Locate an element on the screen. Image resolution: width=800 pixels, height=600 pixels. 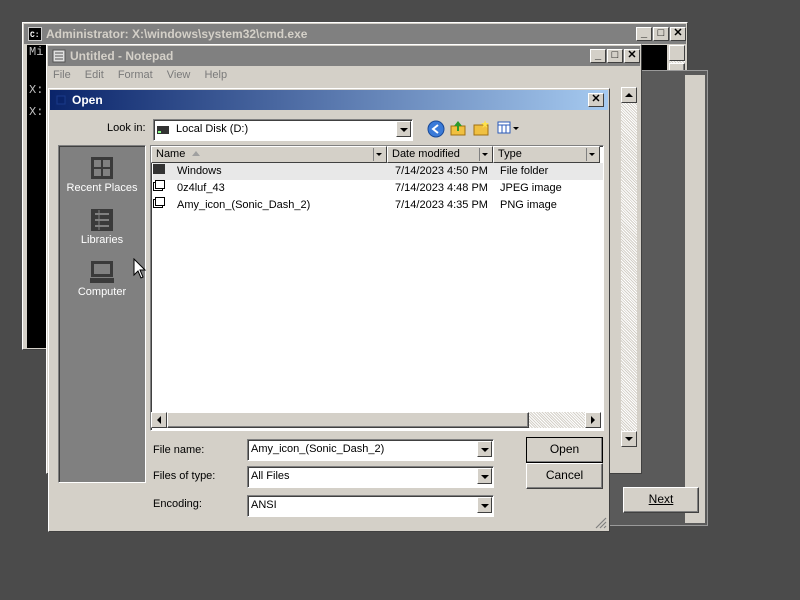
column-label: Date modified is located at coordinates (426, 154).